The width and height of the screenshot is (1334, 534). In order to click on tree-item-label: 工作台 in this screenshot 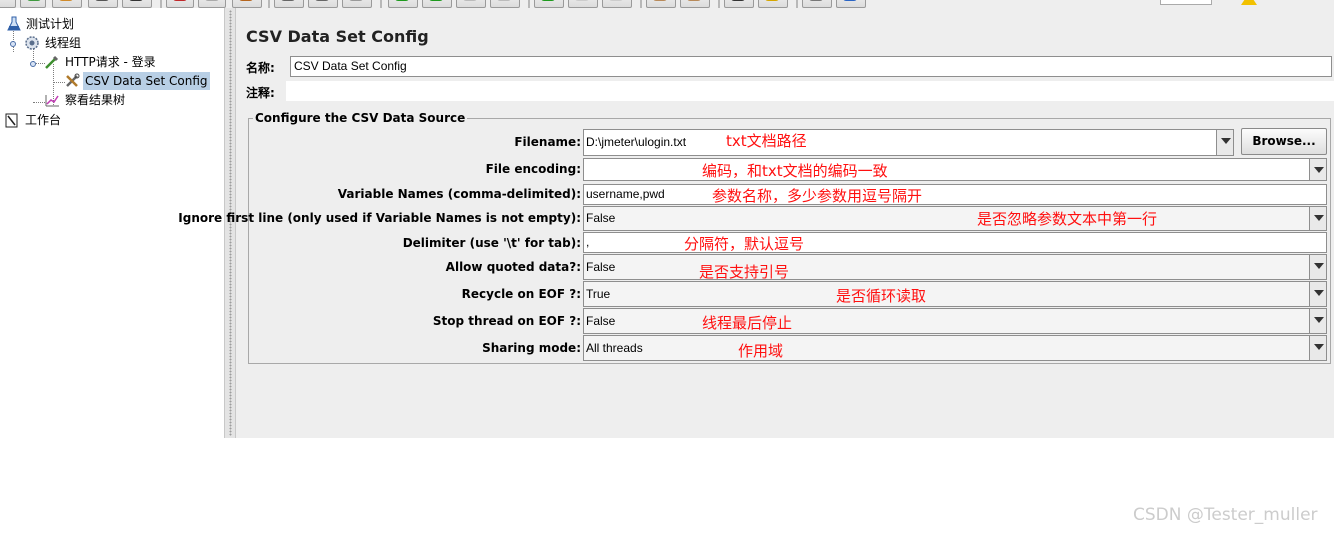, I will do `click(43, 120)`.